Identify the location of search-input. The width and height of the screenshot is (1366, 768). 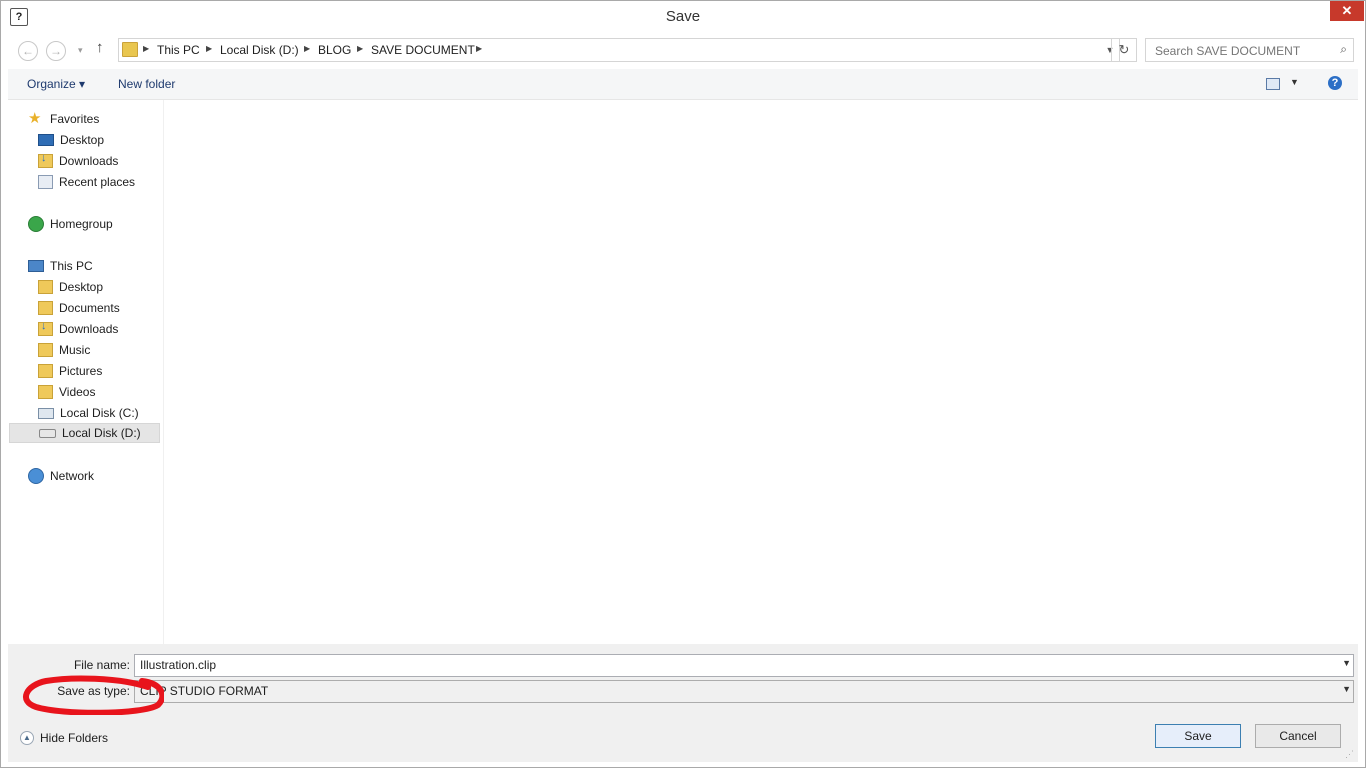
(1240, 51).